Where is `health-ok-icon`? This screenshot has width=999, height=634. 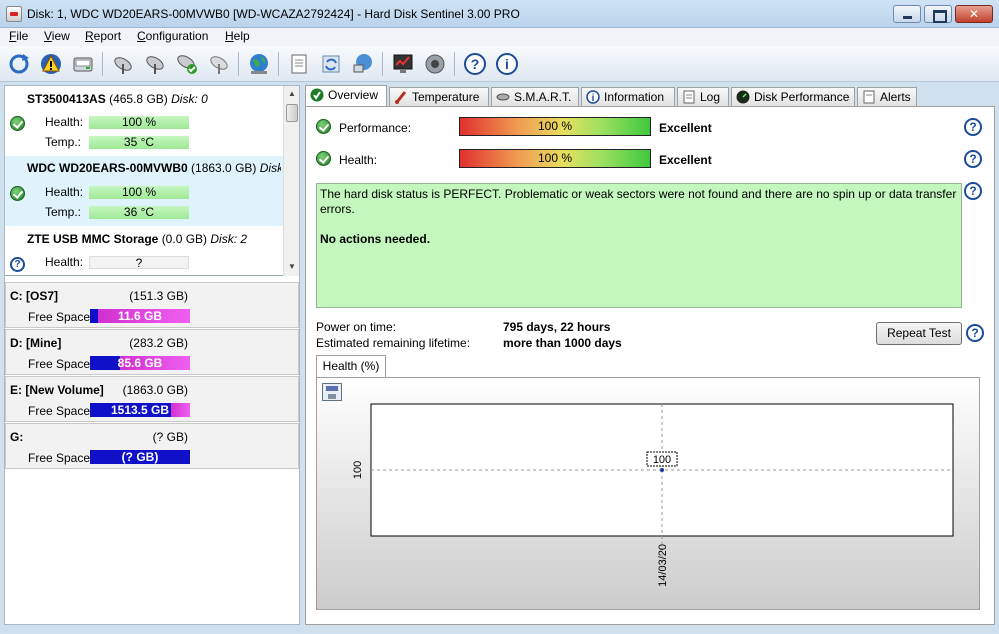 health-ok-icon is located at coordinates (323, 158).